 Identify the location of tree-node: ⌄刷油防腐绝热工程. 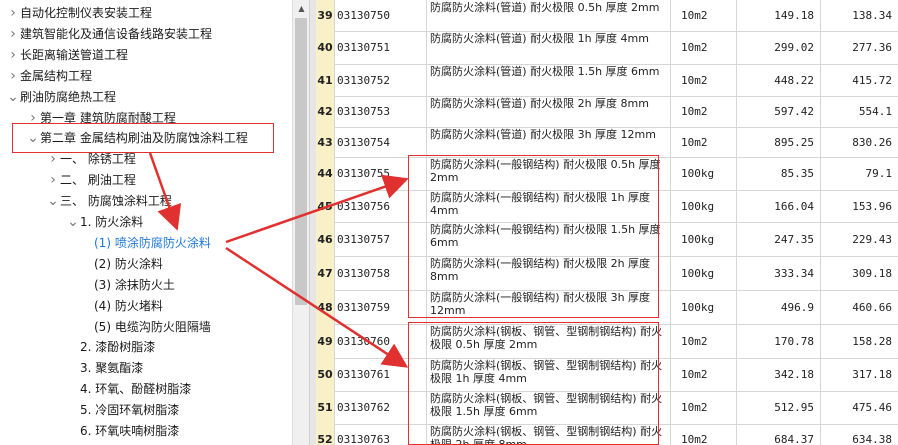
(61, 97).